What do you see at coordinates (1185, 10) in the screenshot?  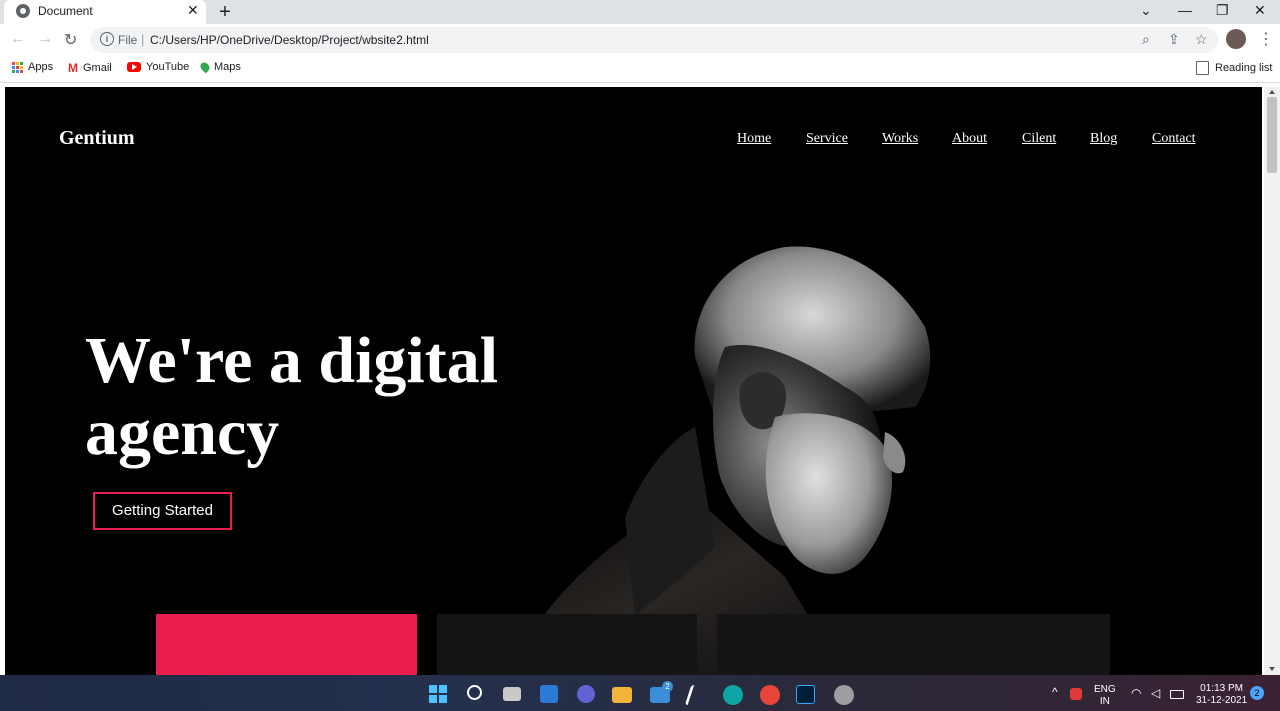 I see `minimize-button: —` at bounding box center [1185, 10].